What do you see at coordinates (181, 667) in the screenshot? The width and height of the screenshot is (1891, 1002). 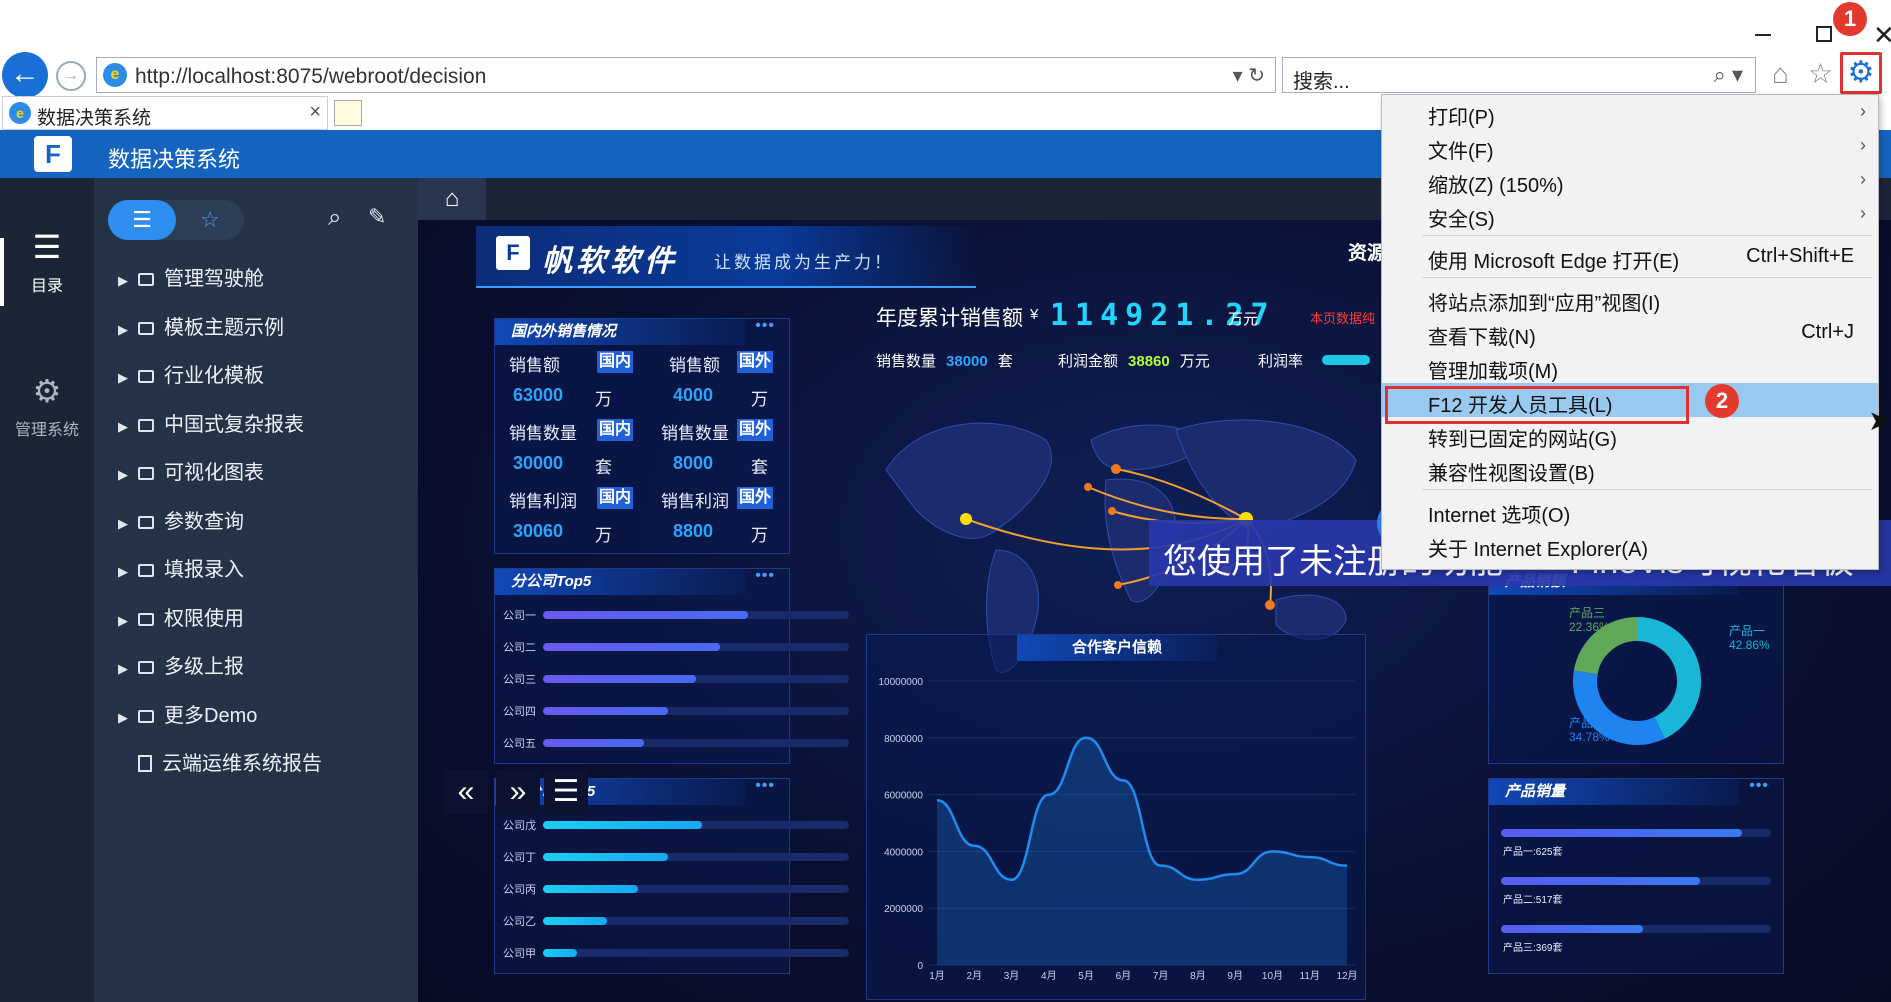 I see `dir-item-multi-level-report: ▶ 多级上报` at bounding box center [181, 667].